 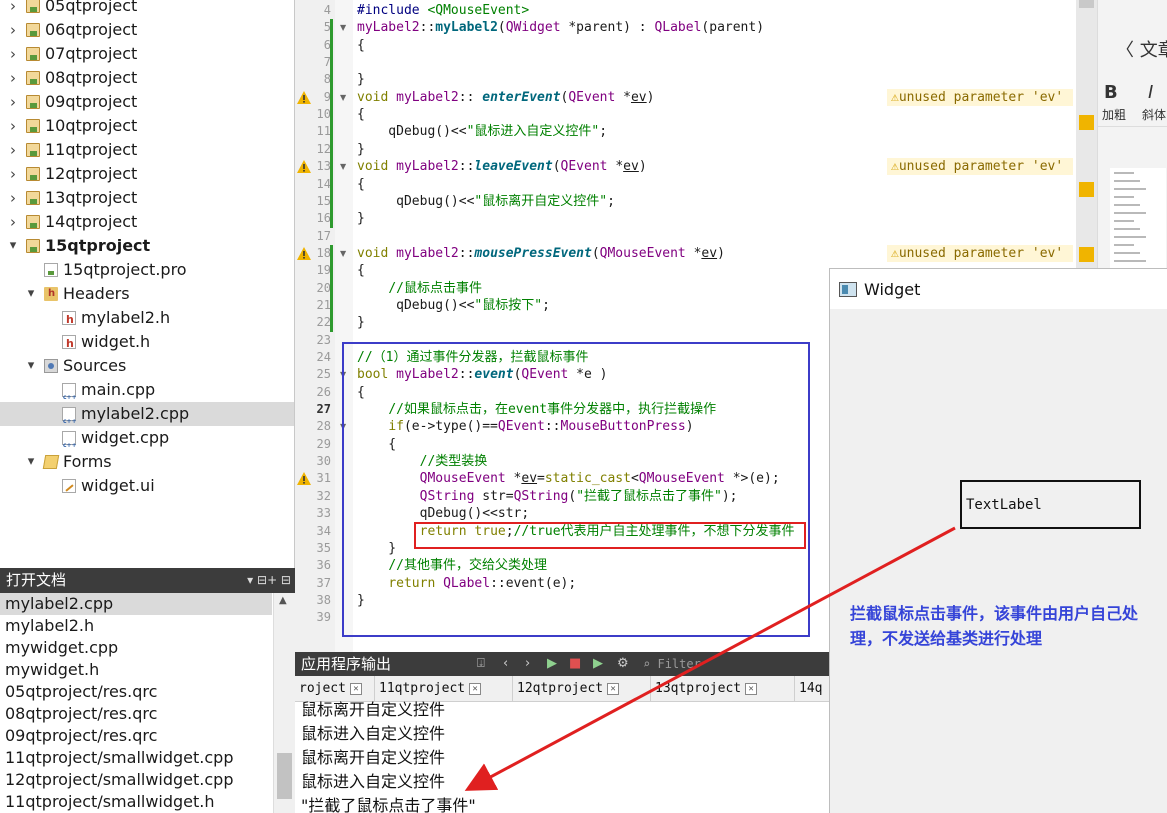 I want to click on stop-icon: ■, so click(x=575, y=664).